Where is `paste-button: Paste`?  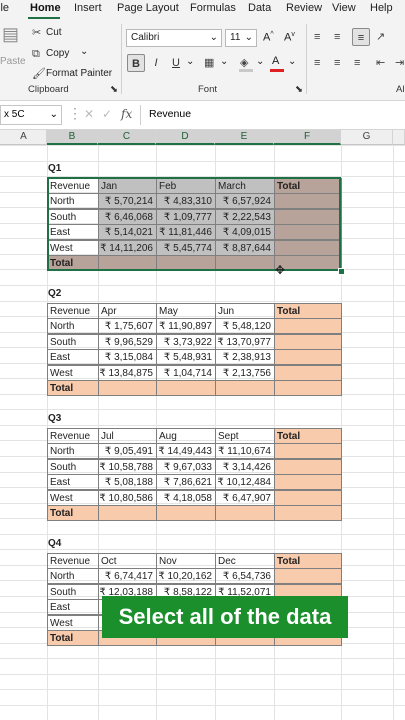
paste-button: Paste is located at coordinates (13, 61).